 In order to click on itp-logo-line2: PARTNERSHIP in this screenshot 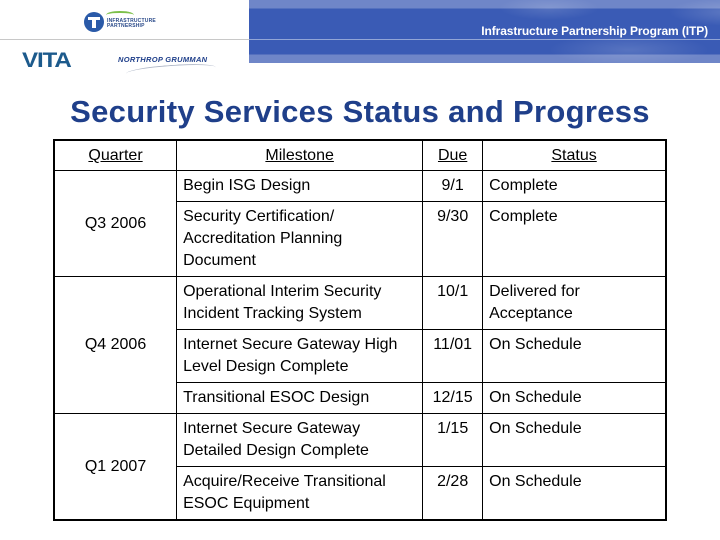, I will do `click(126, 26)`.